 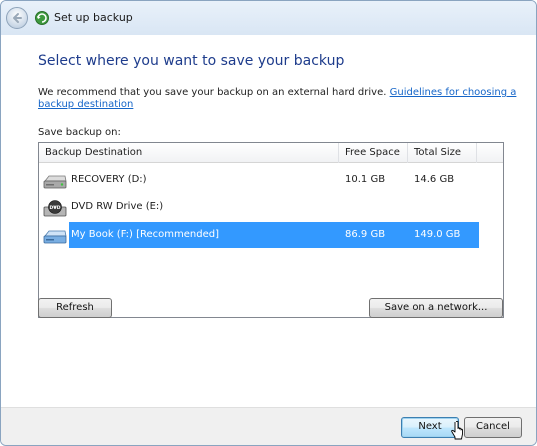 I want to click on list-item: RECOVERY (D:) 10.1 GB 14.6 GB, so click(x=259, y=180).